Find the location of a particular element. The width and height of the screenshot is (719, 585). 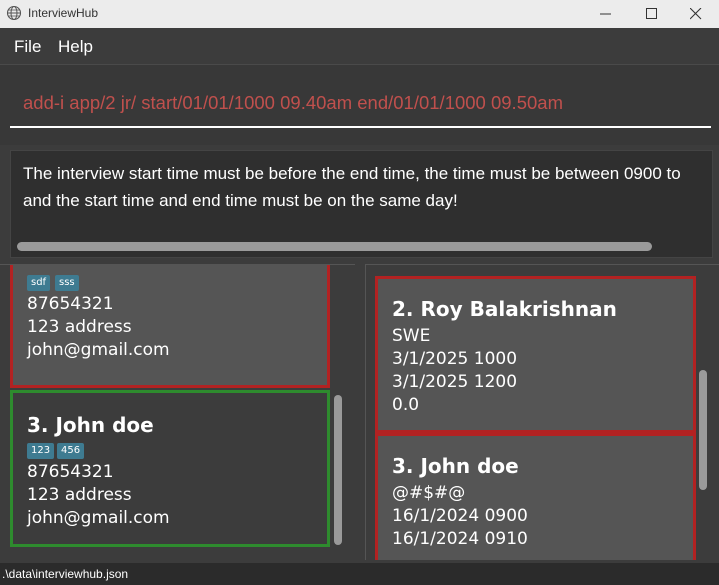

menu-help: Help is located at coordinates (75, 47).